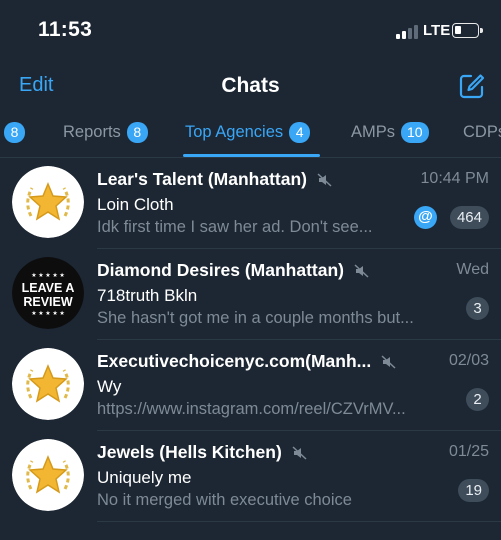  Describe the element at coordinates (234, 131) in the screenshot. I see `tab-label: Top Agencies` at that location.